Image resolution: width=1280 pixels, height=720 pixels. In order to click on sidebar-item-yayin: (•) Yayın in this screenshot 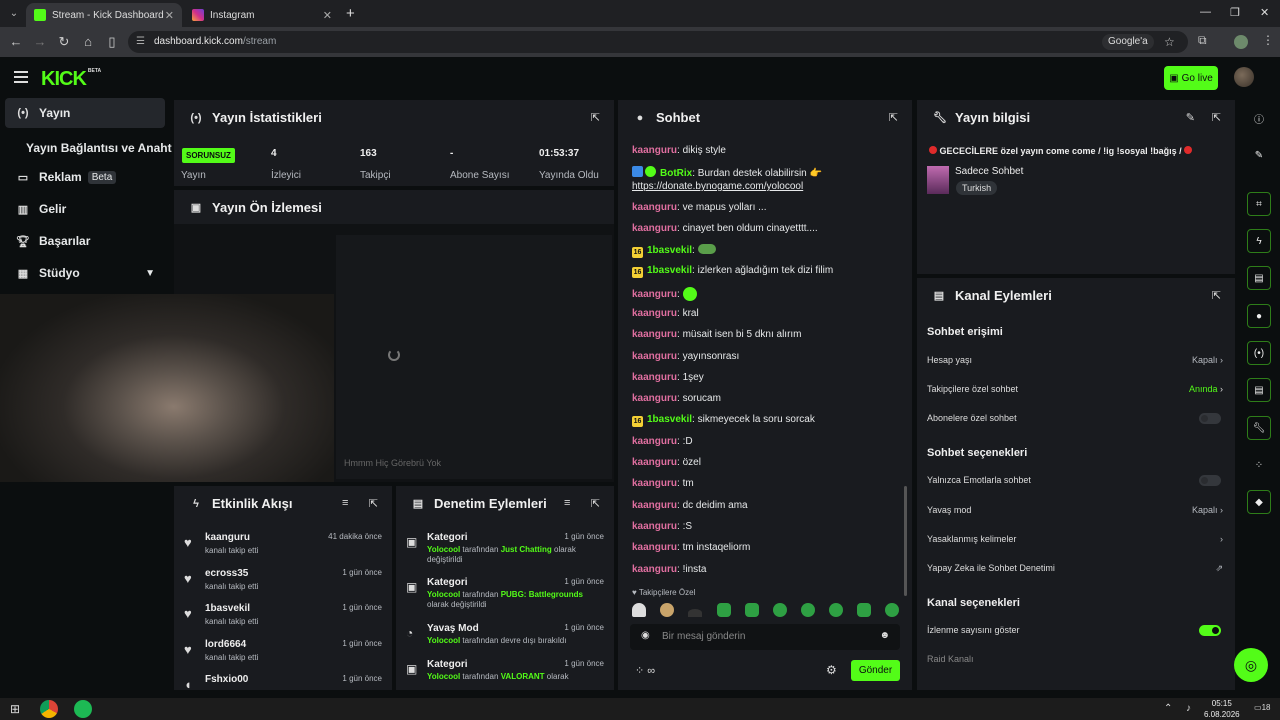, I will do `click(85, 113)`.